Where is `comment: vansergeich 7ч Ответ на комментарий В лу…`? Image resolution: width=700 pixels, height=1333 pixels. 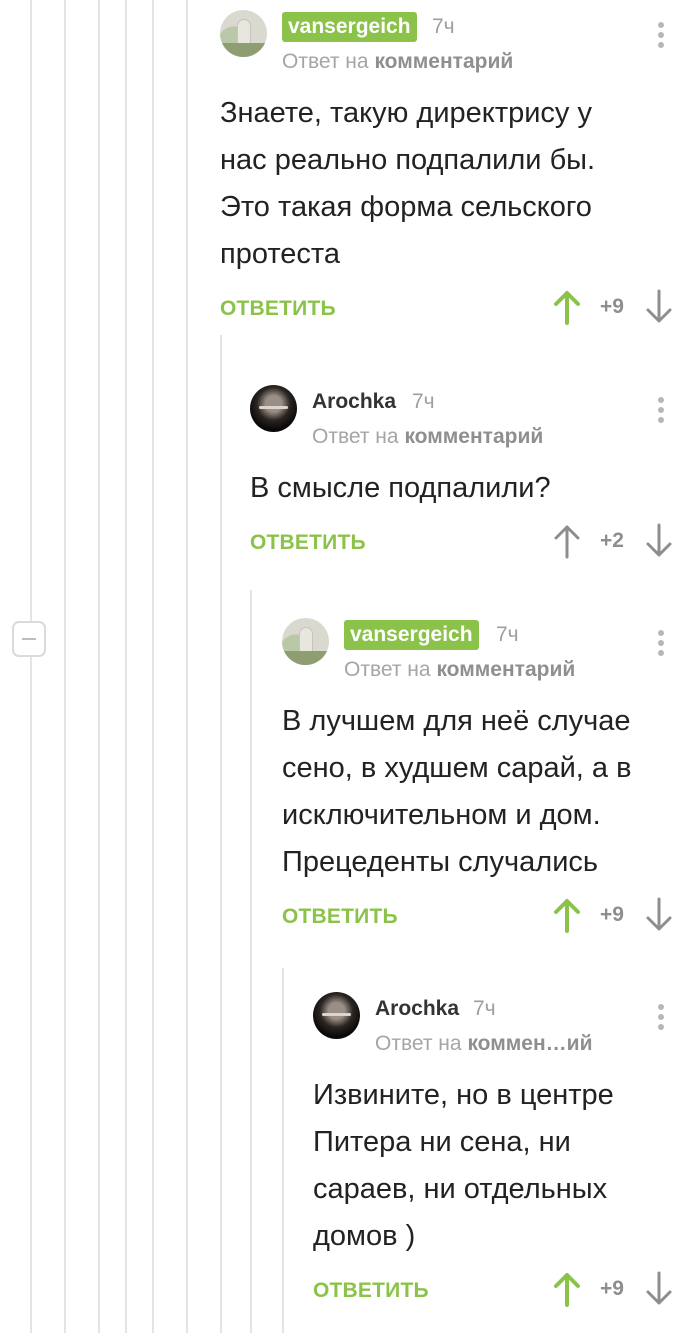
comment: vansergeich 7ч Ответ на комментарий В лу… is located at coordinates (491, 779).